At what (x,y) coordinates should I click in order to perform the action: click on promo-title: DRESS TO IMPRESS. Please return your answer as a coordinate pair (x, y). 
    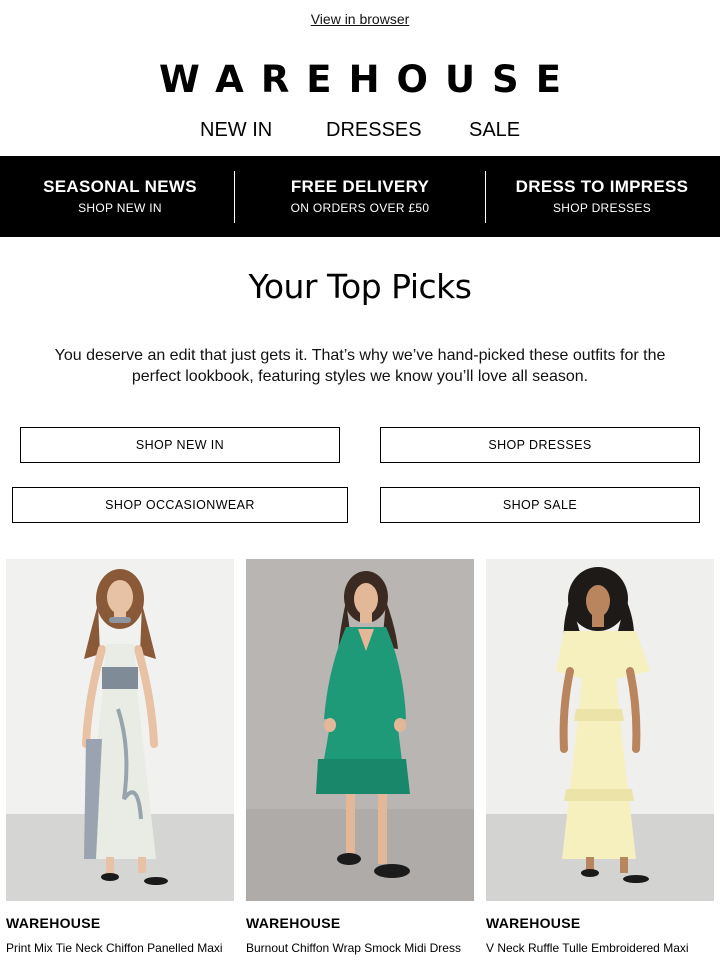
    Looking at the image, I should click on (602, 186).